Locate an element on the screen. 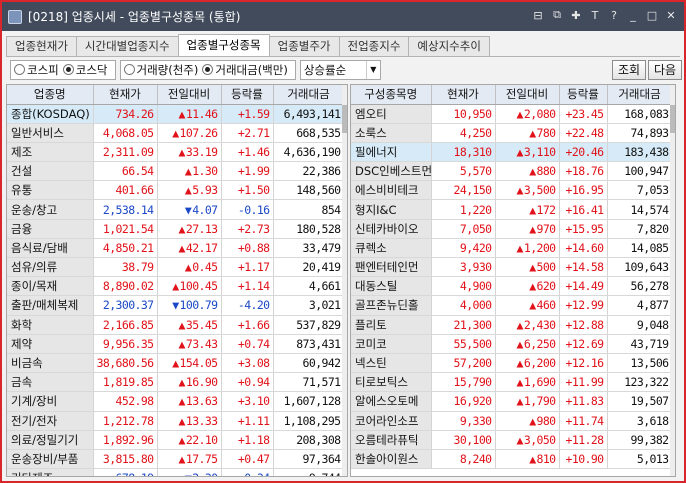  tab-expected-index: 예상지수추이 is located at coordinates (449, 46).